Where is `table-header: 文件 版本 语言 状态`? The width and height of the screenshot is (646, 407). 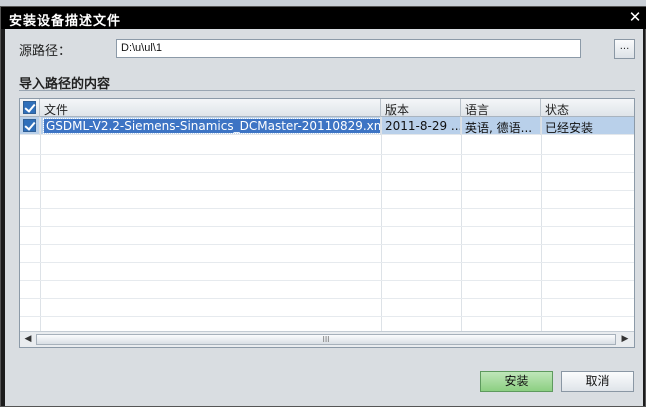
table-header: 文件 版本 语言 状态 is located at coordinates (327, 108).